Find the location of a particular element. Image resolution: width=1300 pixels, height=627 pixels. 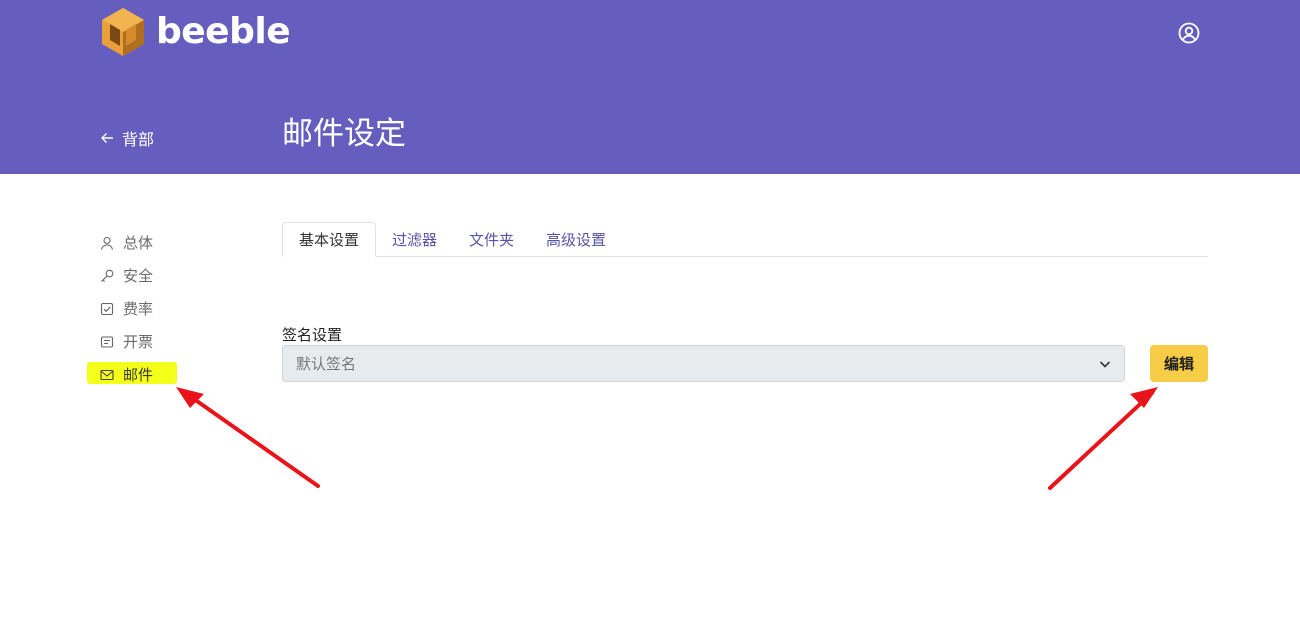

user-icon is located at coordinates (107, 243).